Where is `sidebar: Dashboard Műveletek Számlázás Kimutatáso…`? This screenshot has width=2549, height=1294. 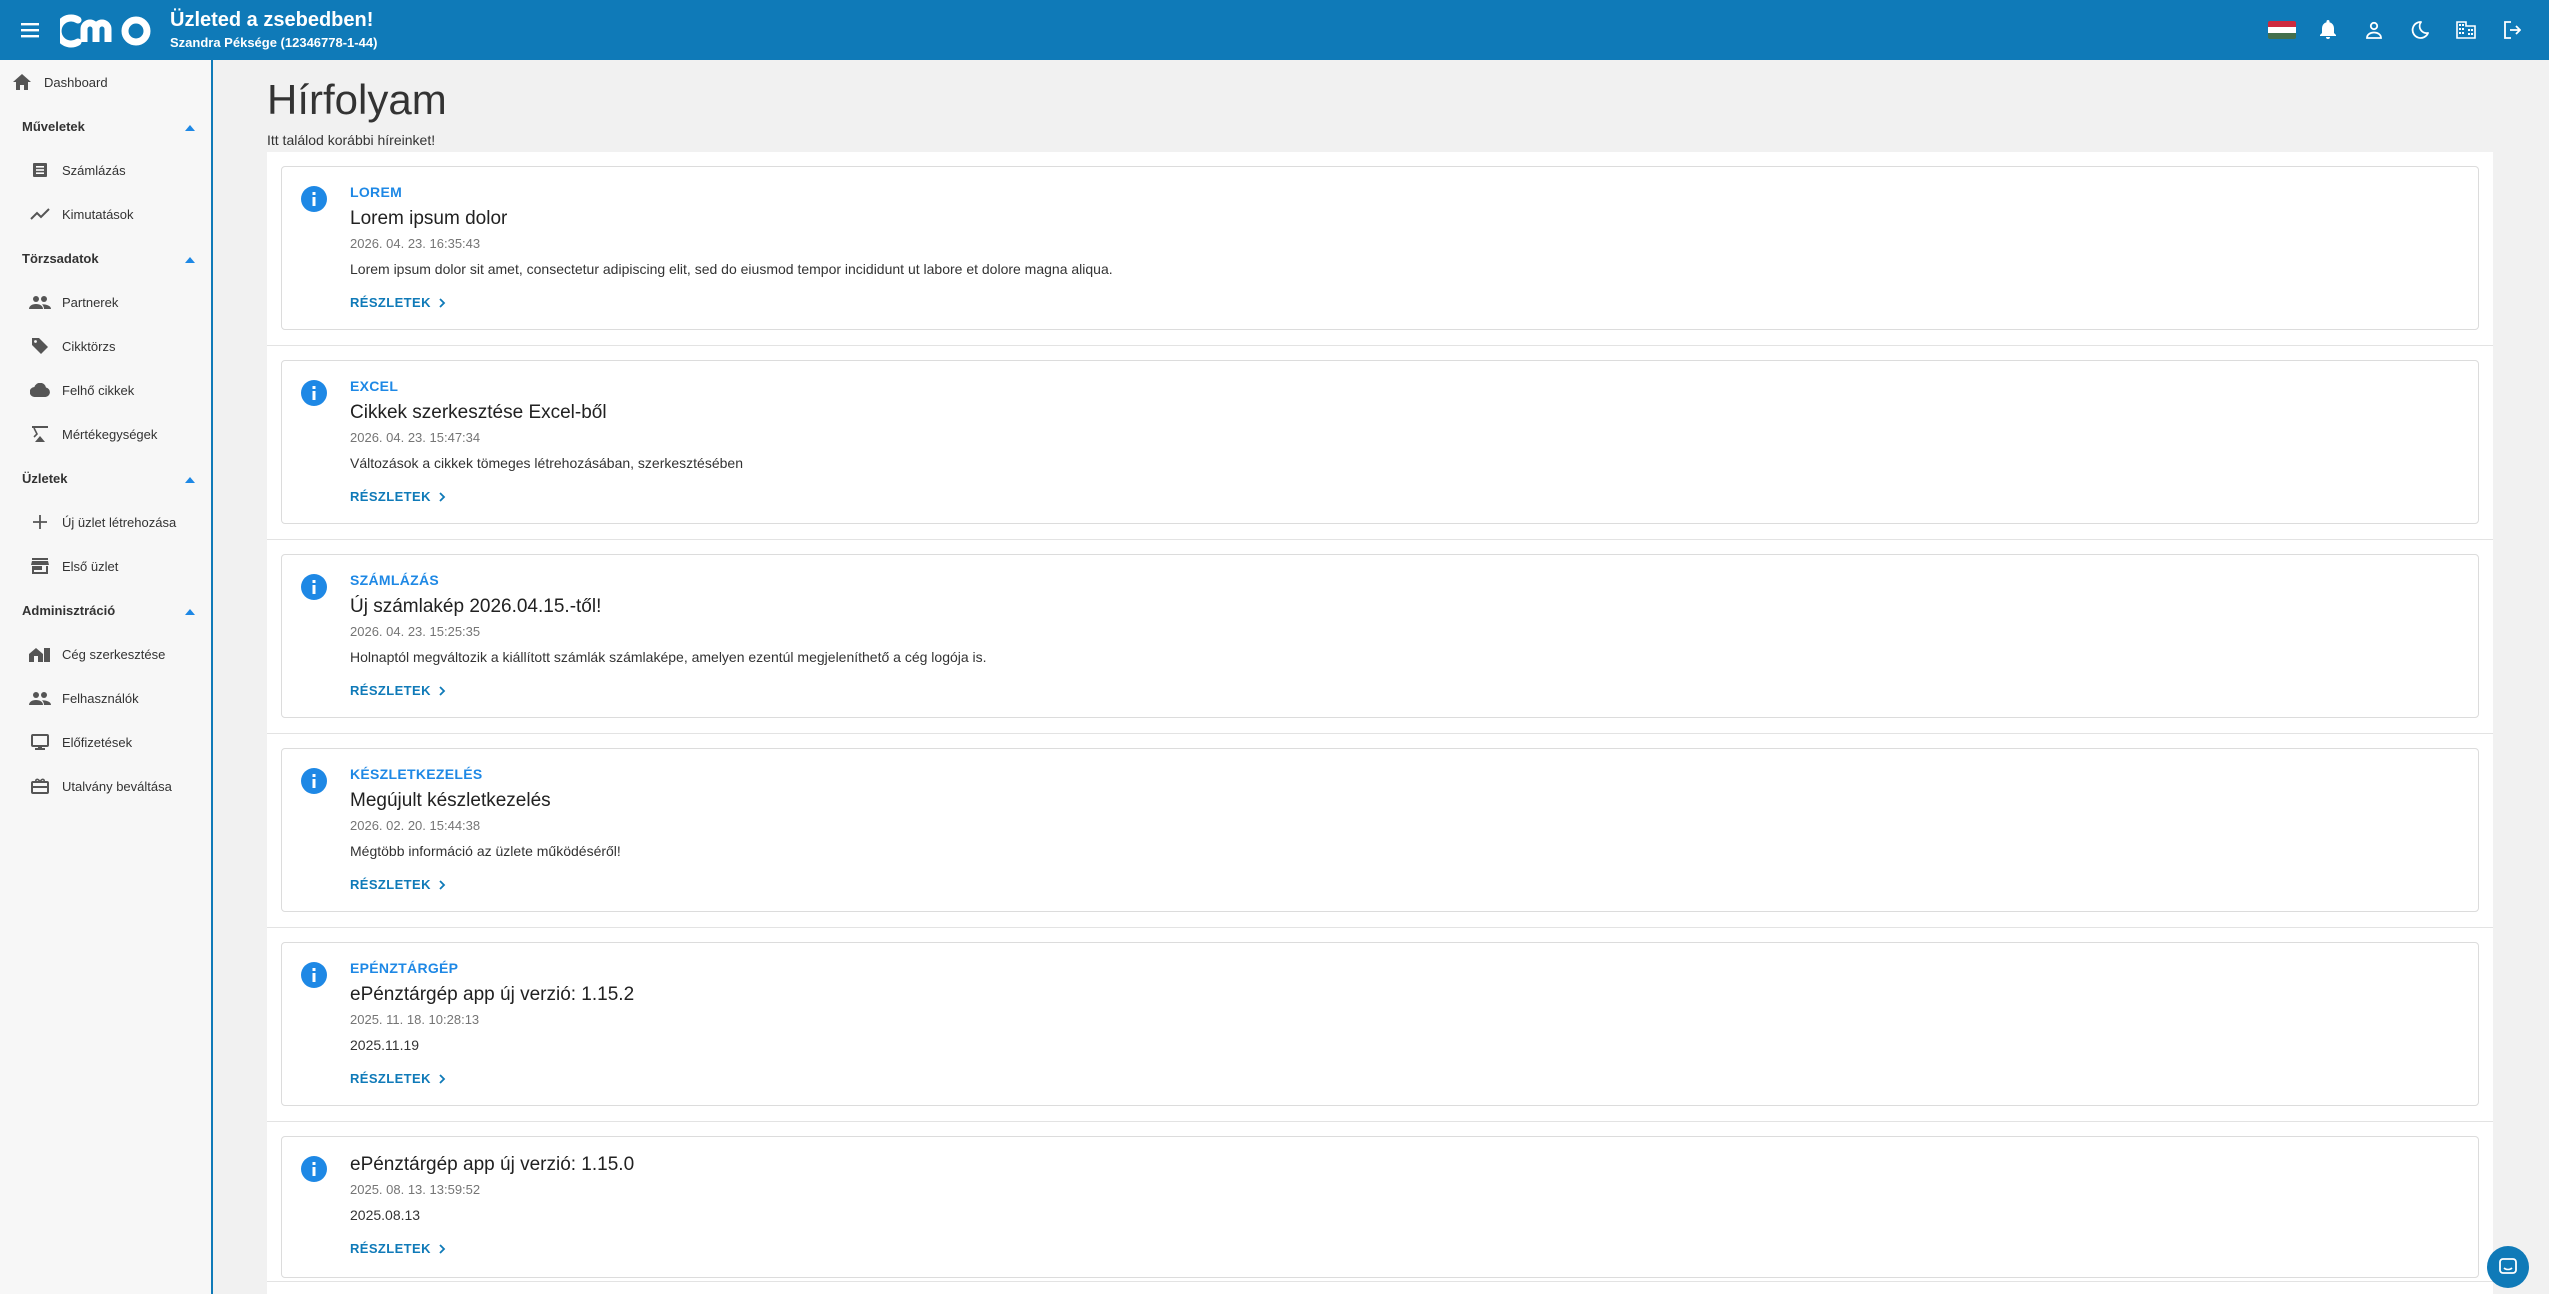
sidebar: Dashboard Műveletek Számlázás Kimutatáso… is located at coordinates (106, 677).